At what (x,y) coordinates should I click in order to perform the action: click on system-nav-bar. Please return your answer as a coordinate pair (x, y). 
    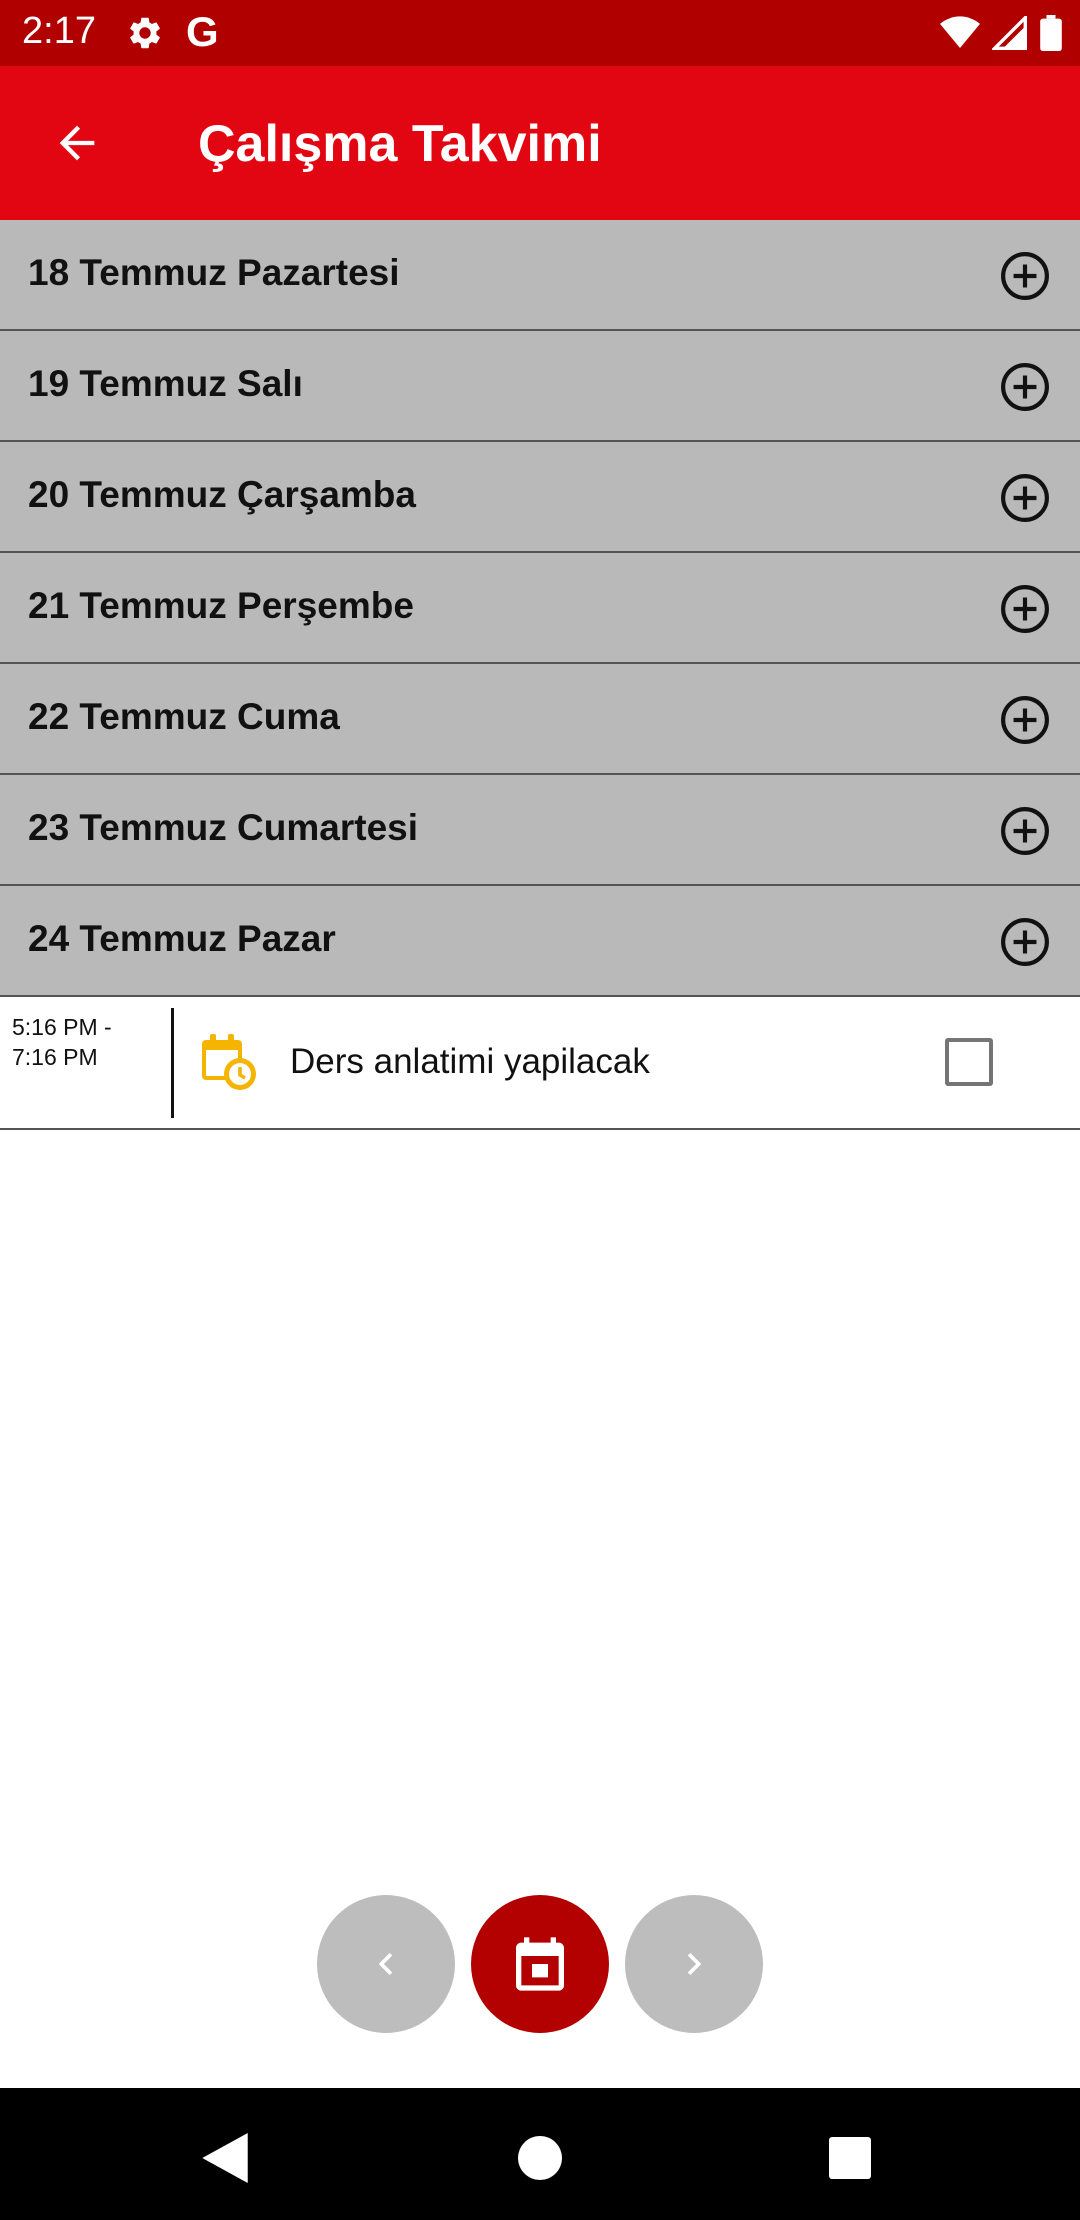
    Looking at the image, I should click on (540, 2154).